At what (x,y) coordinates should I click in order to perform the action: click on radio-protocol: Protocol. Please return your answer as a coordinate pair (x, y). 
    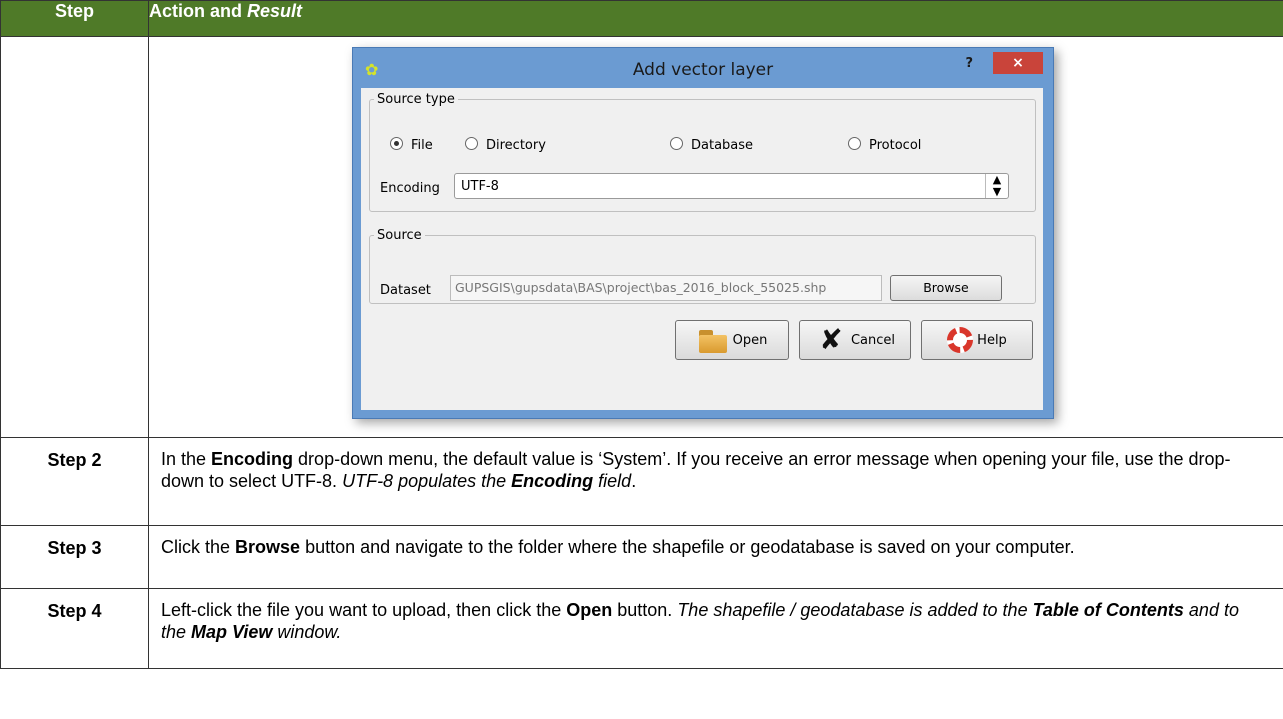
    Looking at the image, I should click on (884, 145).